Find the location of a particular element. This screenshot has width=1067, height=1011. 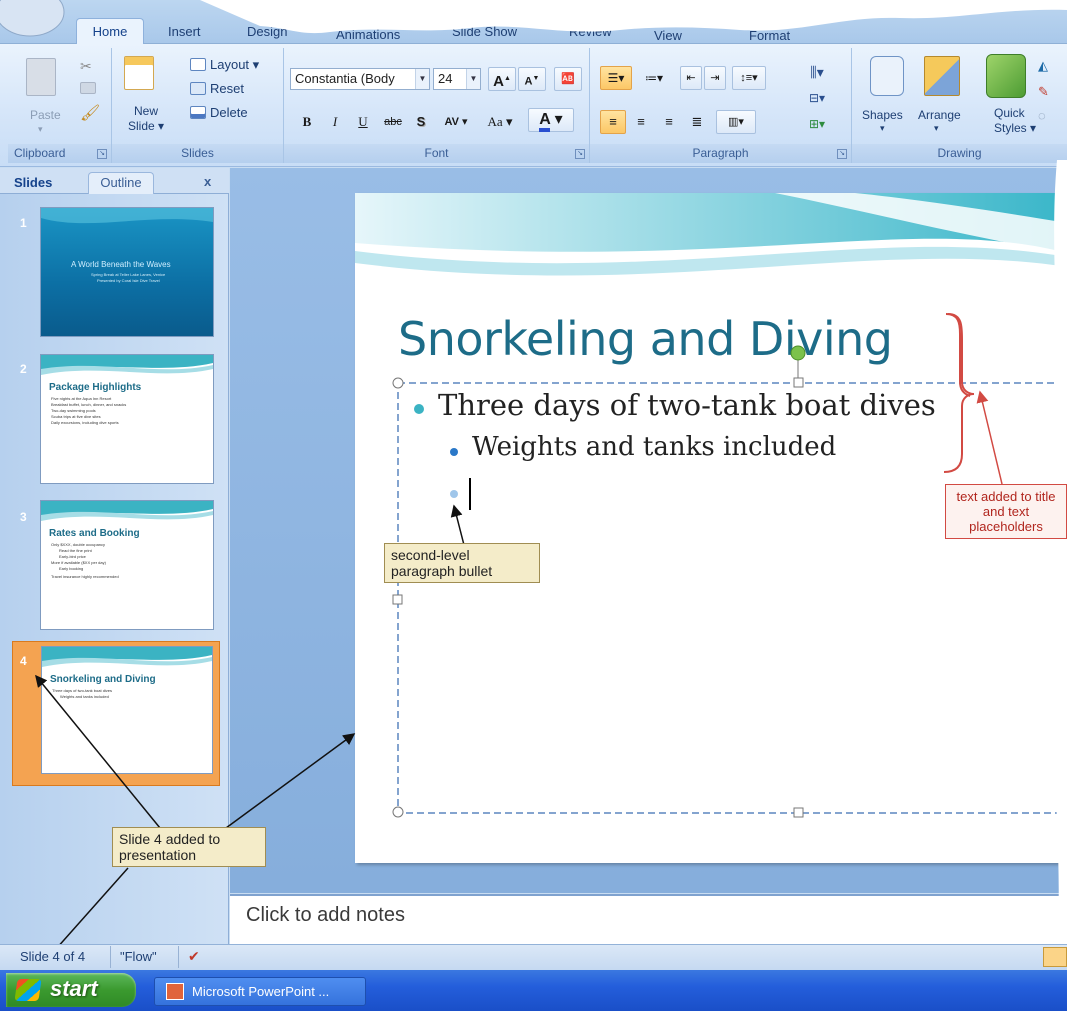

slide-counter: Slide 4 of 4 is located at coordinates (53, 956).